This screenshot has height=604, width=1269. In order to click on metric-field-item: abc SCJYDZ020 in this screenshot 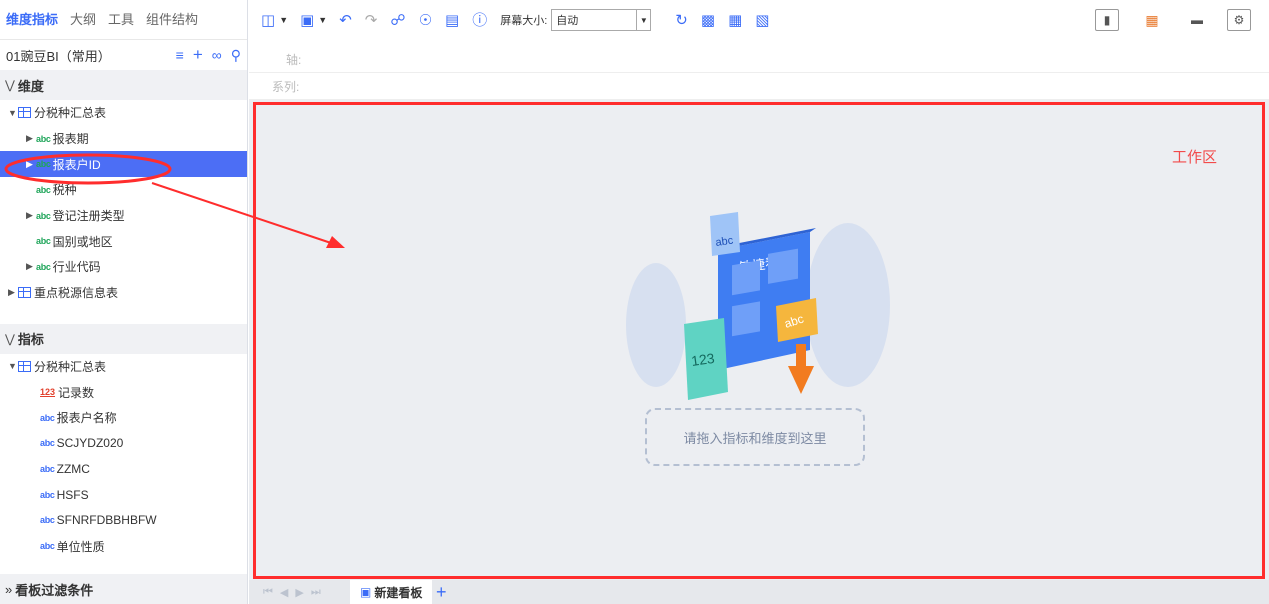, I will do `click(123, 444)`.